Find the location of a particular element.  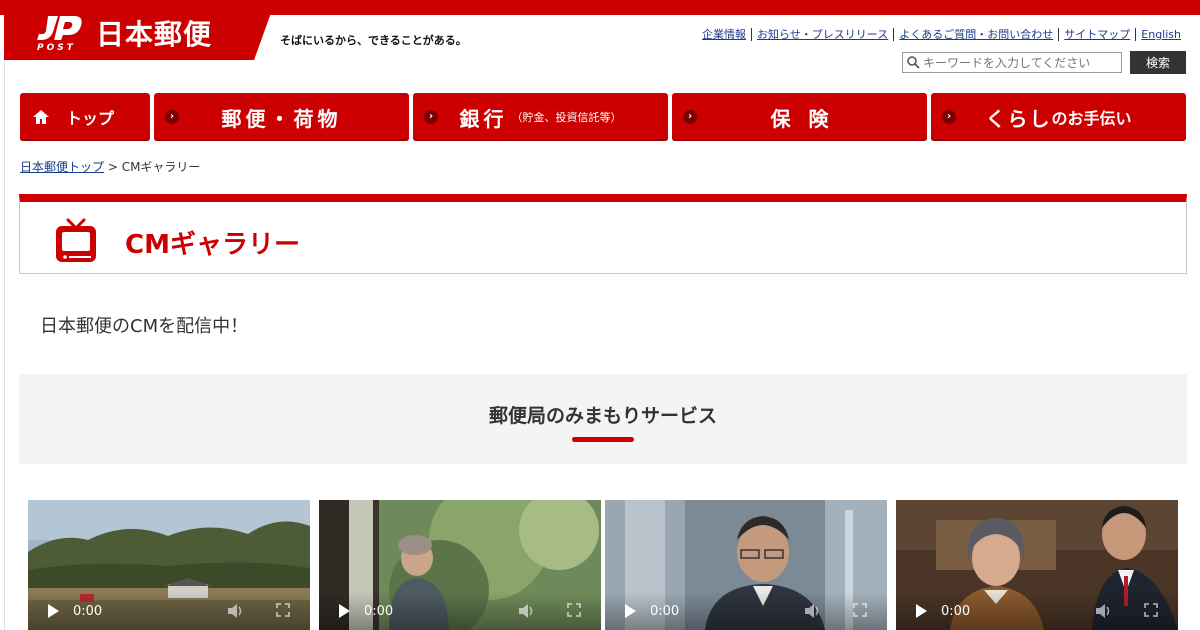

breadcrumb: 日本郵便トップ > CMギャラリー is located at coordinates (110, 166).